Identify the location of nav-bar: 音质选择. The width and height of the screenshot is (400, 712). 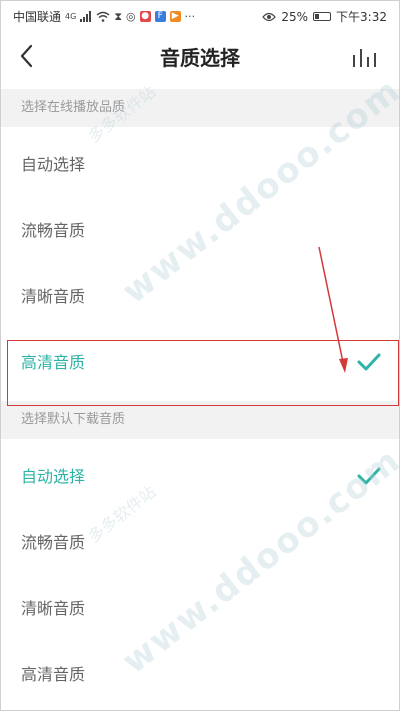
(200, 56).